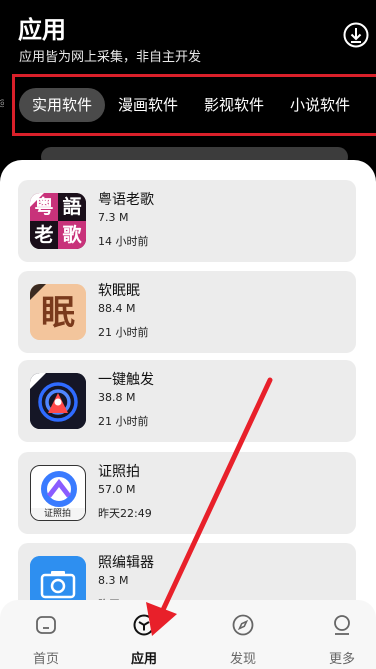 The image size is (376, 669). What do you see at coordinates (126, 563) in the screenshot?
I see `app-name: 照编辑器` at bounding box center [126, 563].